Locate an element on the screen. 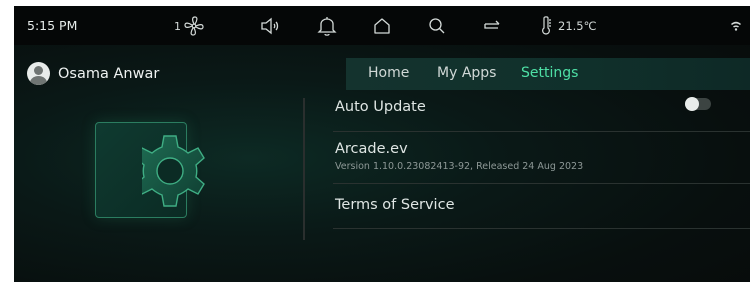 The width and height of the screenshot is (750, 283). volume-button is located at coordinates (271, 26).